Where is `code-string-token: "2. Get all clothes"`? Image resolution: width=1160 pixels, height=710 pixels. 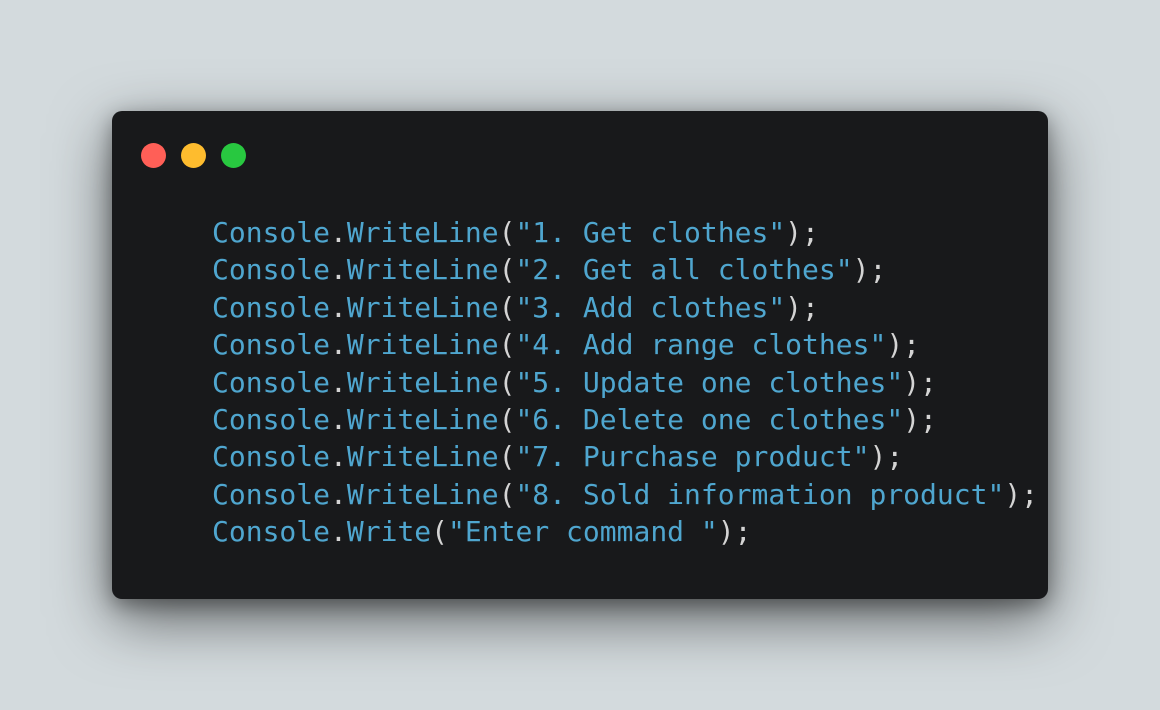
code-string-token: "2. Get all clothes" is located at coordinates (684, 270).